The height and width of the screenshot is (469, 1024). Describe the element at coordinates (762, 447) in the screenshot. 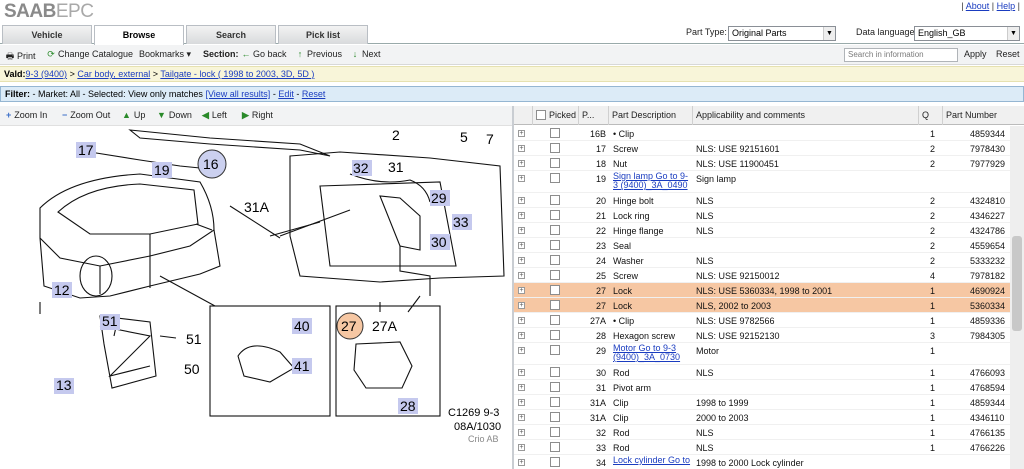

I see `table-row: +33 Rod NLS 1 4766226` at that location.